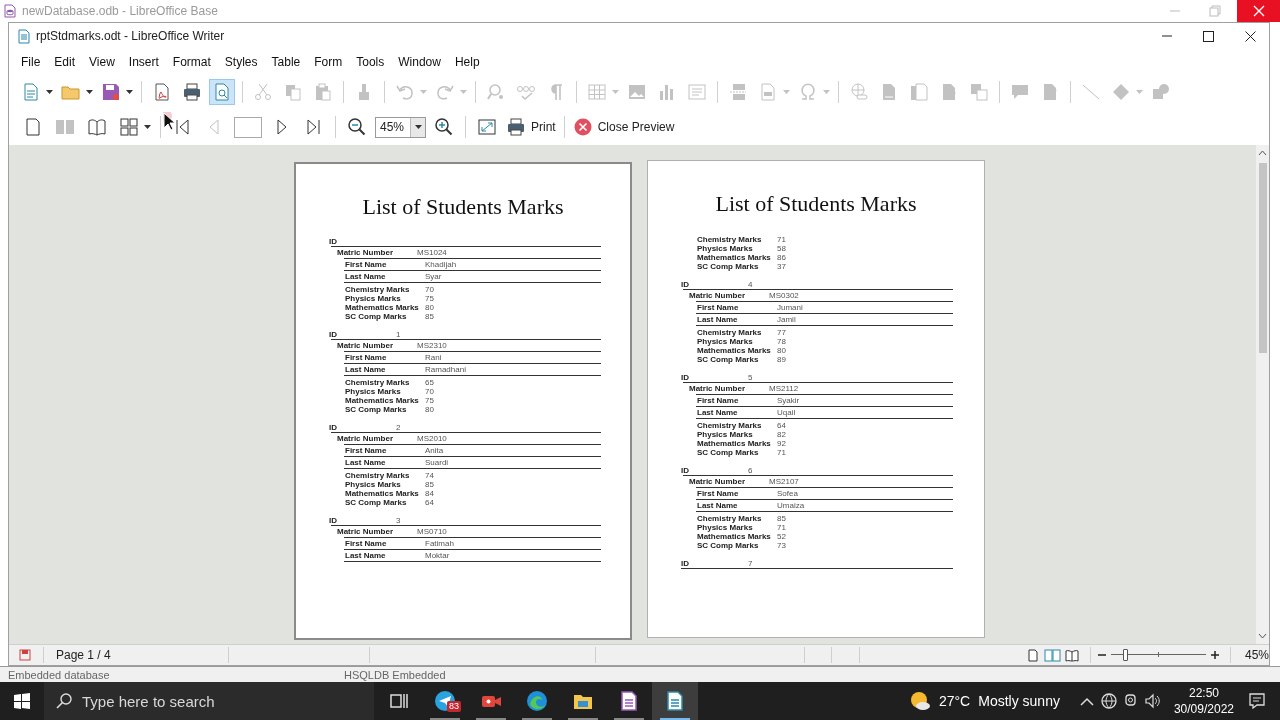 This screenshot has width=1280, height=720. What do you see at coordinates (441, 264) in the screenshot?
I see `field-value: Khadijah` at bounding box center [441, 264].